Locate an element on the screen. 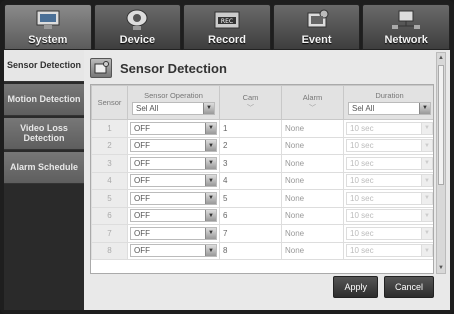  cam-cell: 3 is located at coordinates (250, 163).